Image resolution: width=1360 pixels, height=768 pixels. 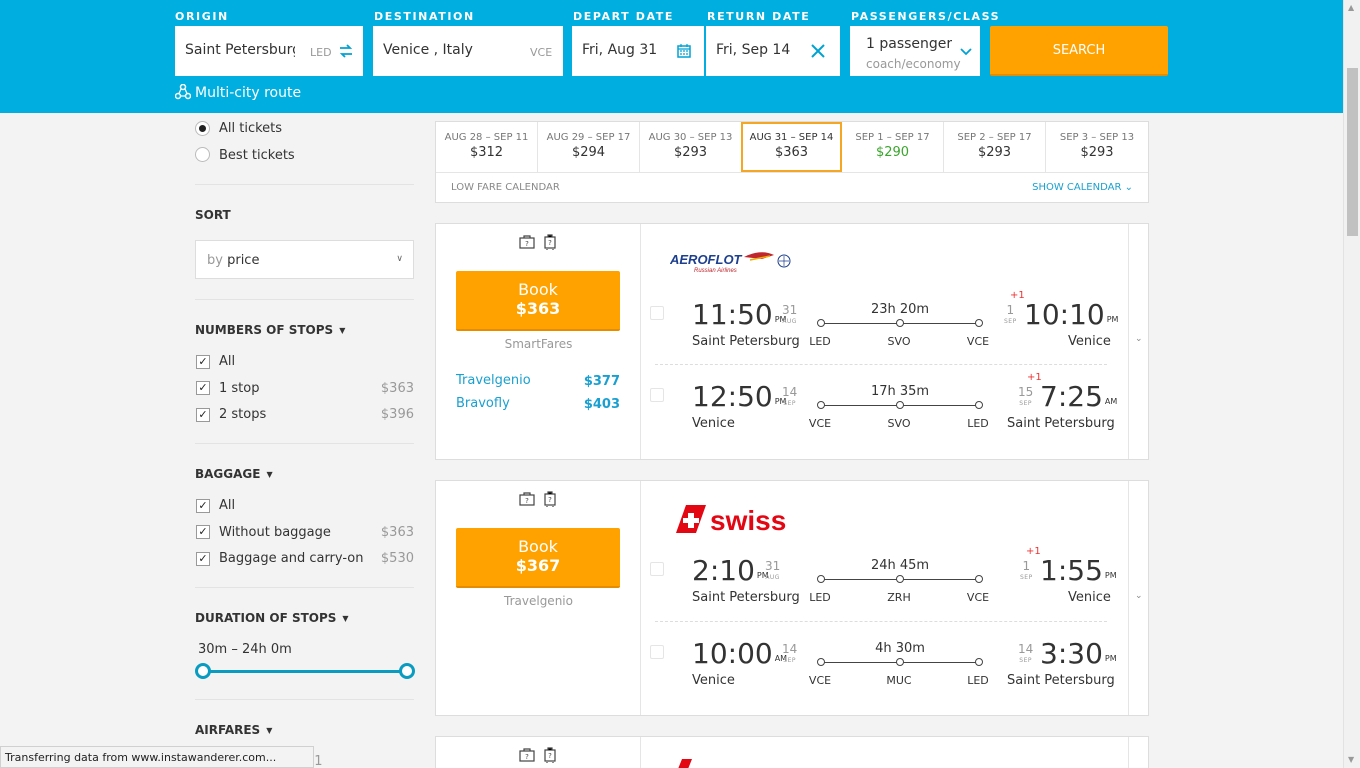 What do you see at coordinates (275, 532) in the screenshot?
I see `without-baggage-label: Without baggage` at bounding box center [275, 532].